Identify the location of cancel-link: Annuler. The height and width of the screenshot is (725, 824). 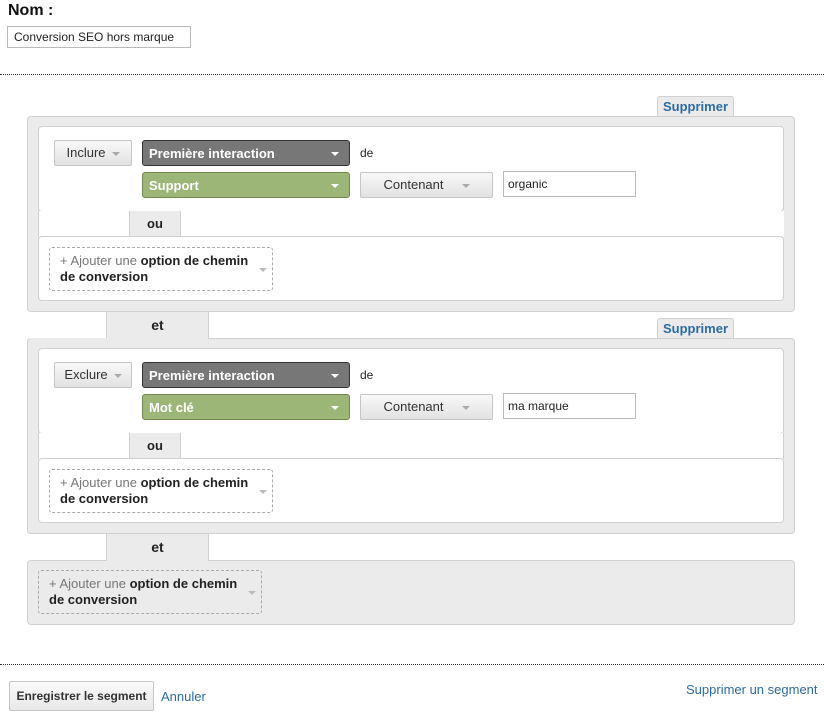
(183, 696).